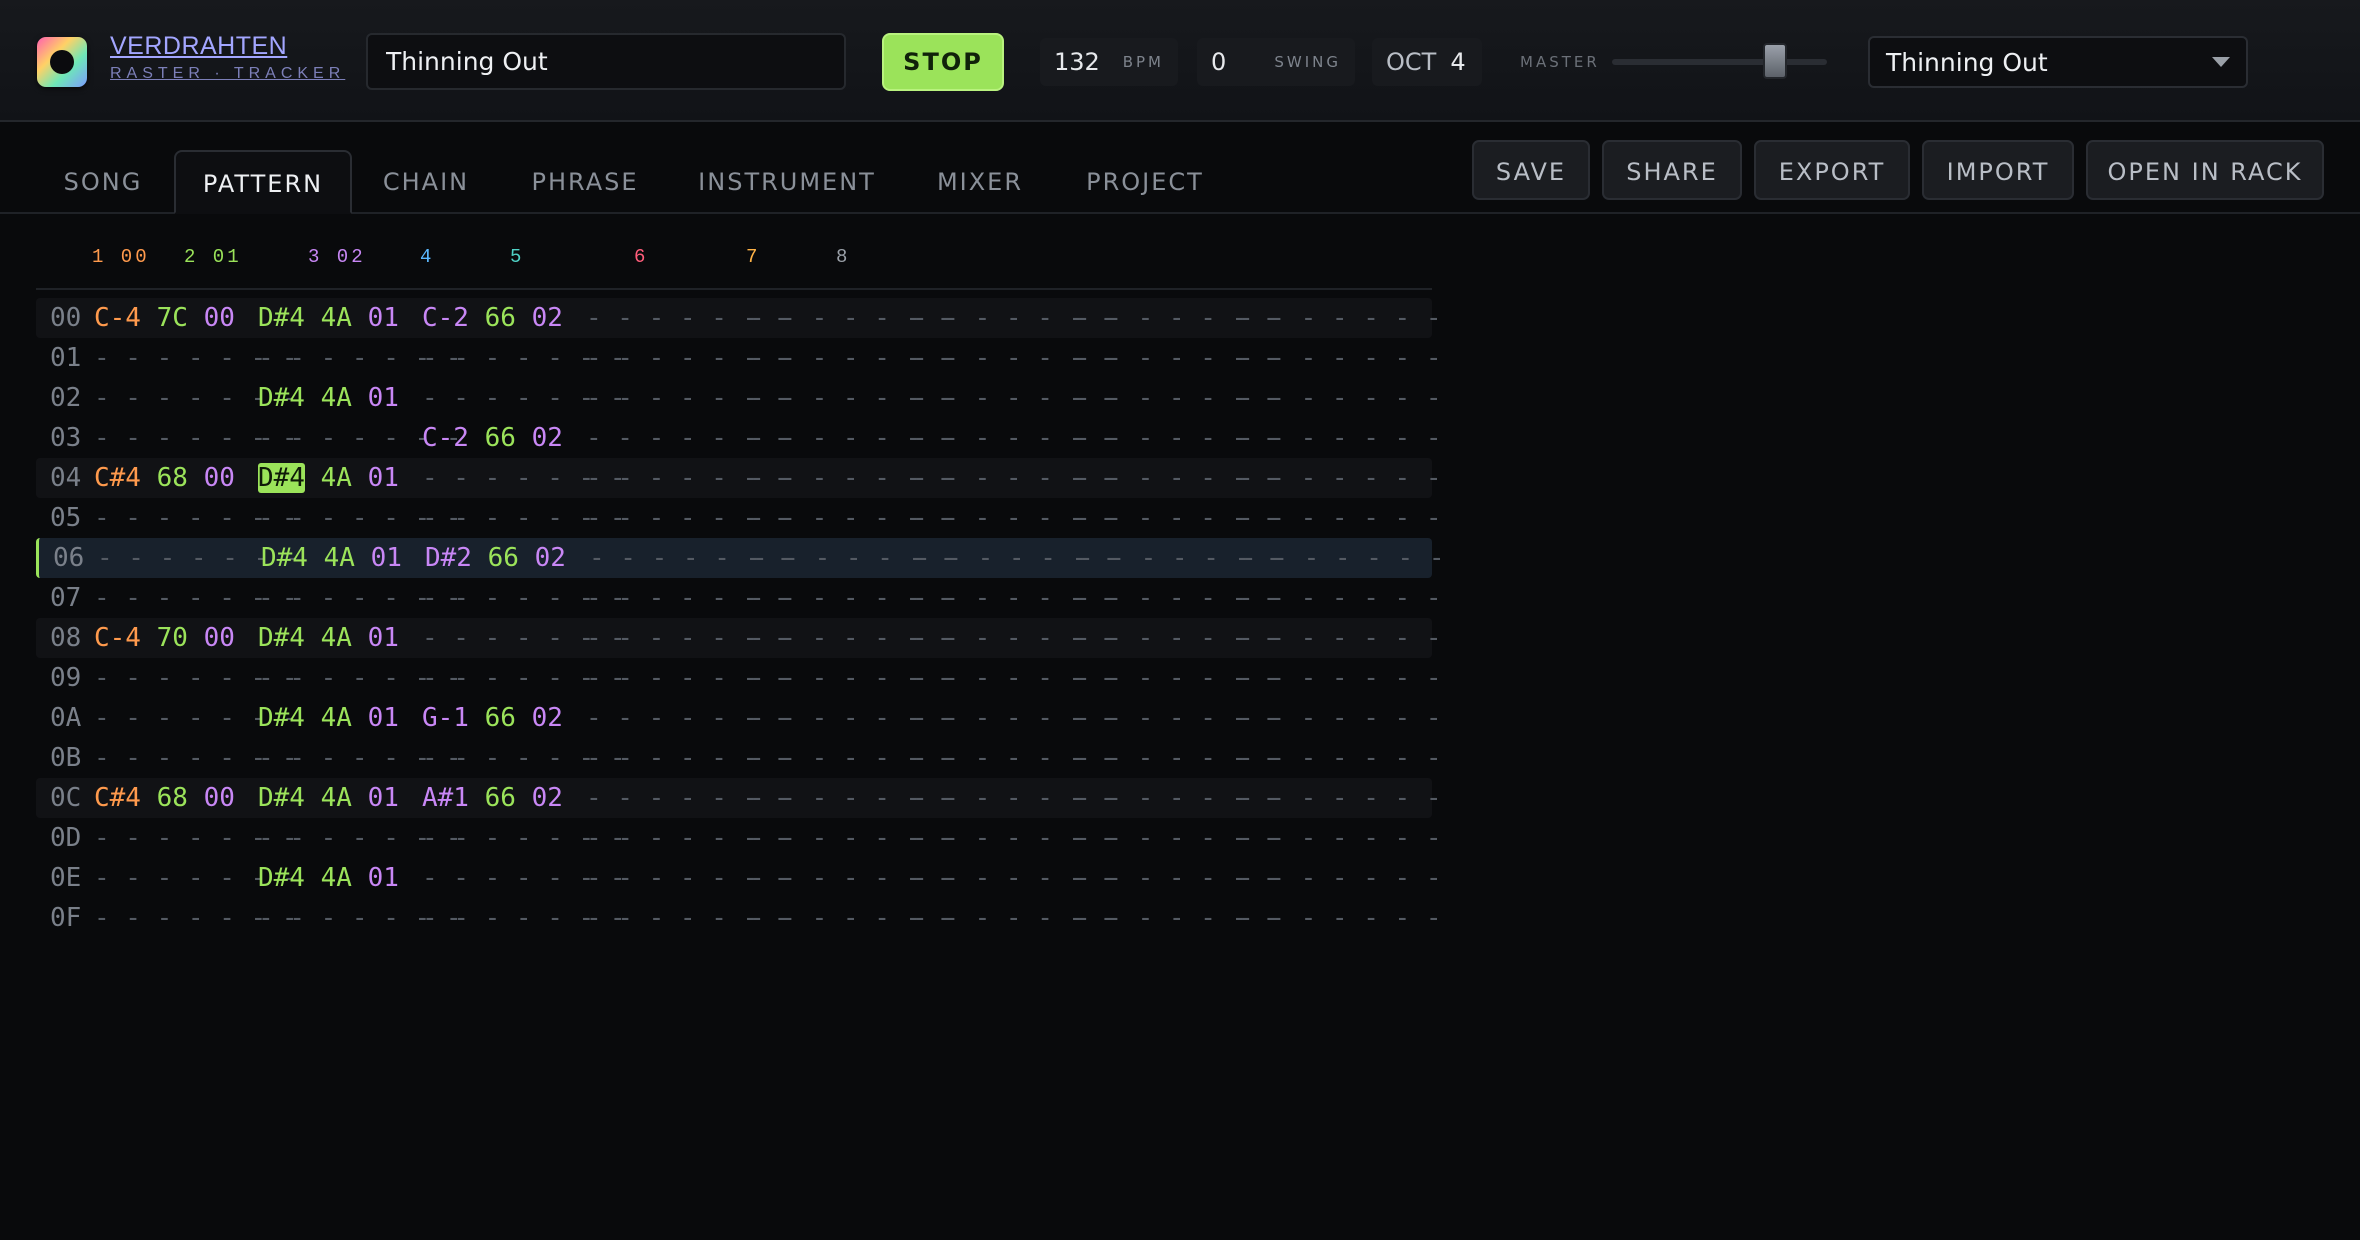 The height and width of the screenshot is (1240, 2360). I want to click on row-number: 0B, so click(66, 758).